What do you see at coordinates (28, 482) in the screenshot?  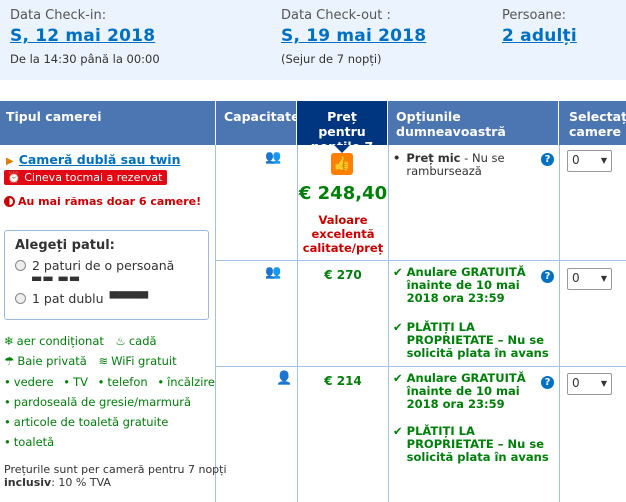 I see `price-footnote-bold: inclusiv` at bounding box center [28, 482].